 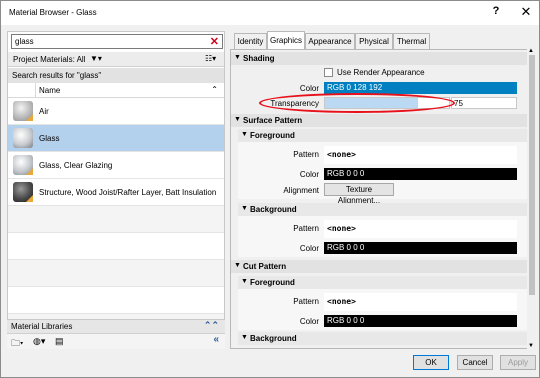 I want to click on air-sphere-icon, so click(x=23, y=111).